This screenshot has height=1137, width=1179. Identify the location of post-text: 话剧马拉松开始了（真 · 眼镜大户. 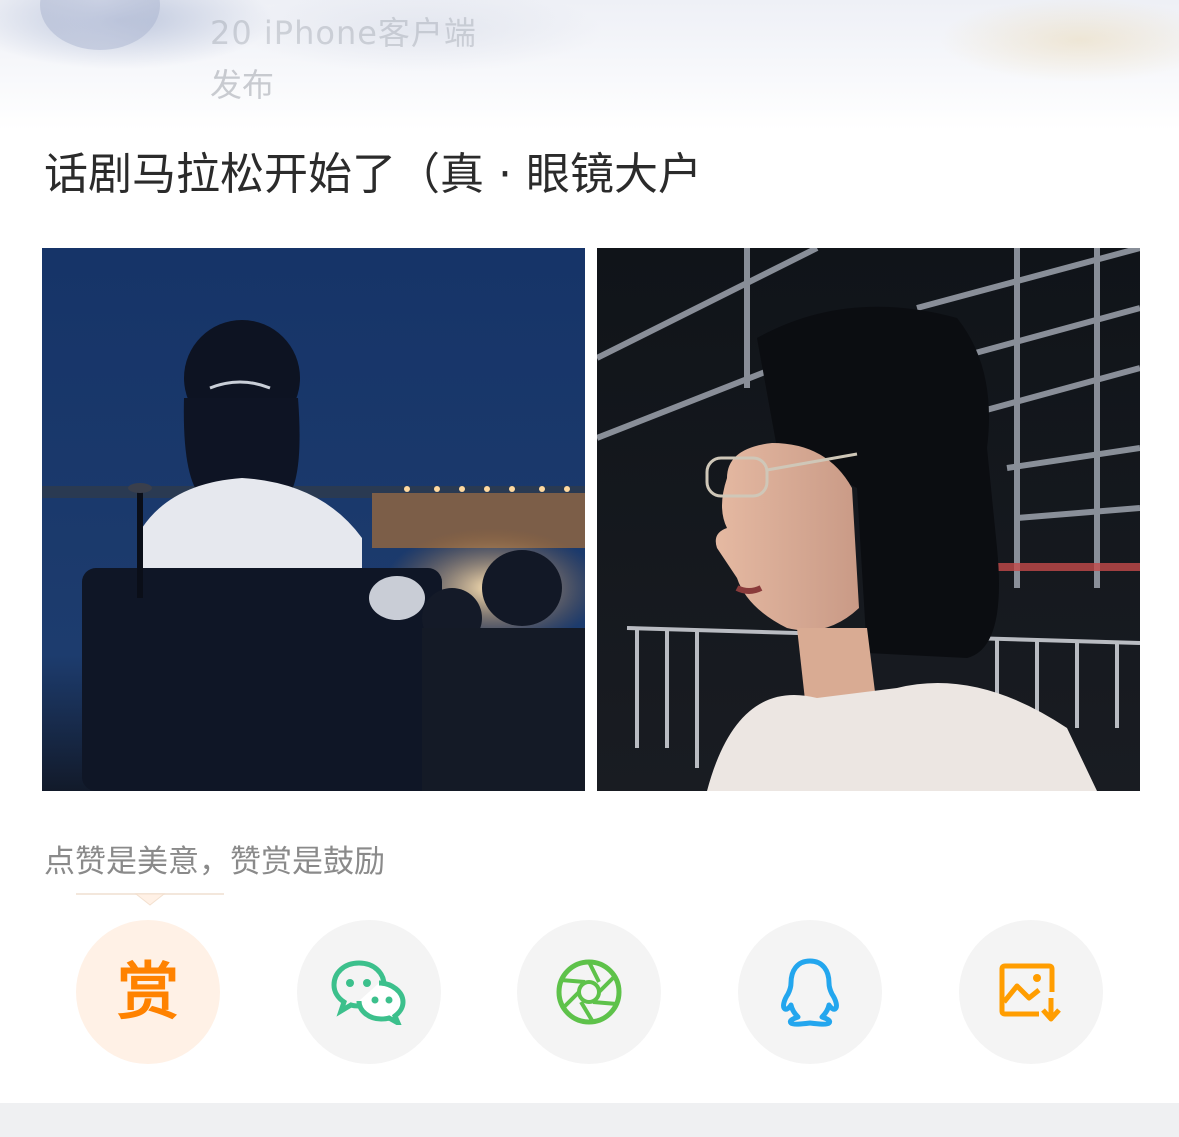
(373, 174).